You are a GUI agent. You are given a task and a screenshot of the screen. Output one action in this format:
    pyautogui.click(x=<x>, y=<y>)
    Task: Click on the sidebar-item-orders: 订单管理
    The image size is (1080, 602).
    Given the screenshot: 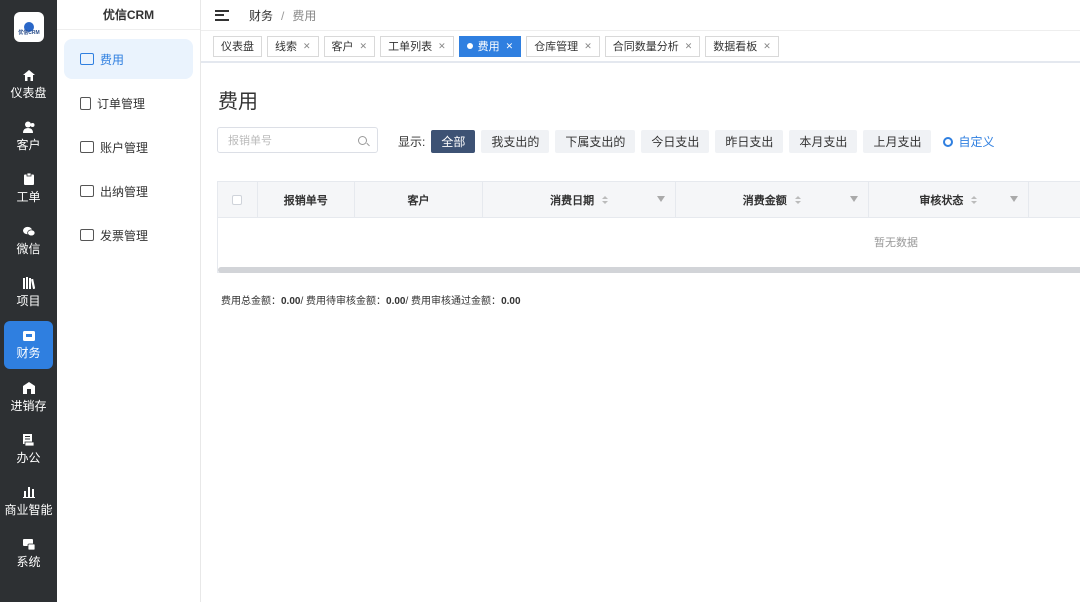 What is the action you would take?
    pyautogui.click(x=128, y=103)
    